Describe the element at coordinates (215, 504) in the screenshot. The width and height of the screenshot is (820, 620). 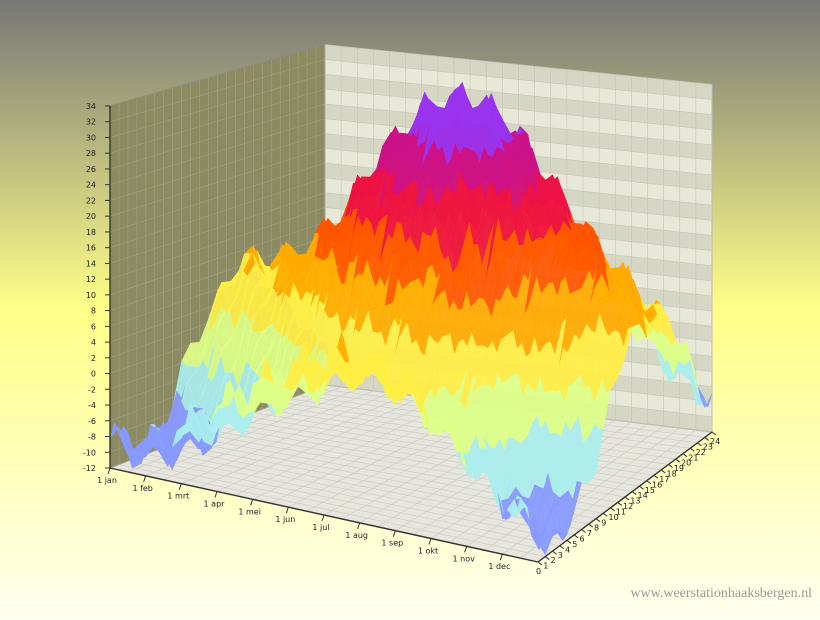
I see `x-tick-label: 1 apr` at that location.